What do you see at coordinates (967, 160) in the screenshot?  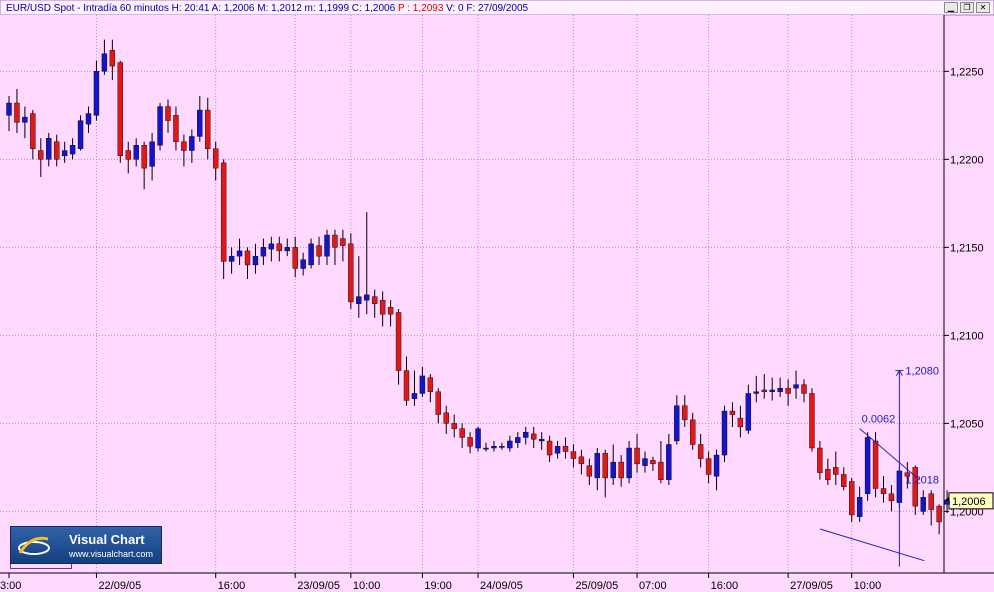 I see `y-tick-label: 1,2200` at bounding box center [967, 160].